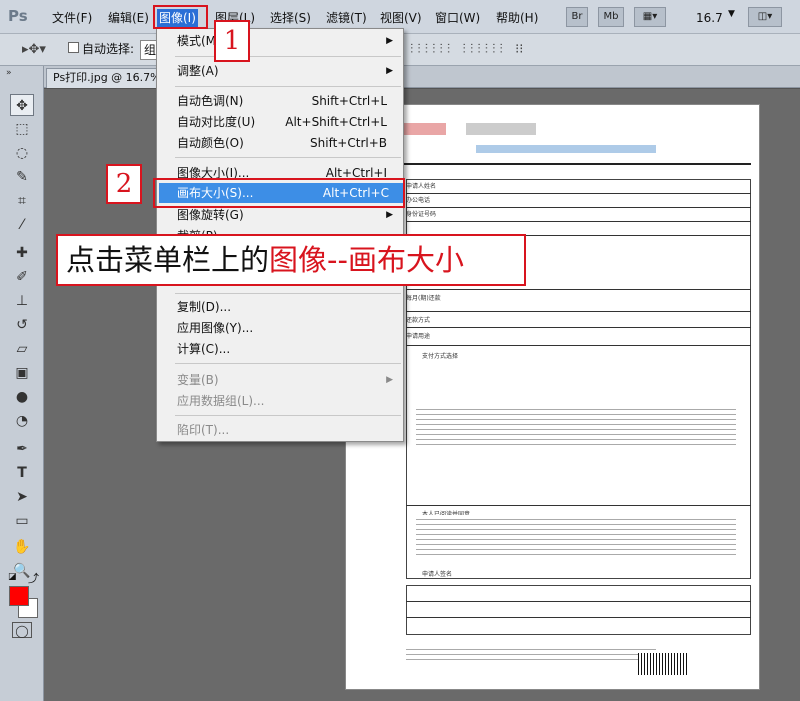  I want to click on eraser-tool-icon: ▱, so click(22, 349).